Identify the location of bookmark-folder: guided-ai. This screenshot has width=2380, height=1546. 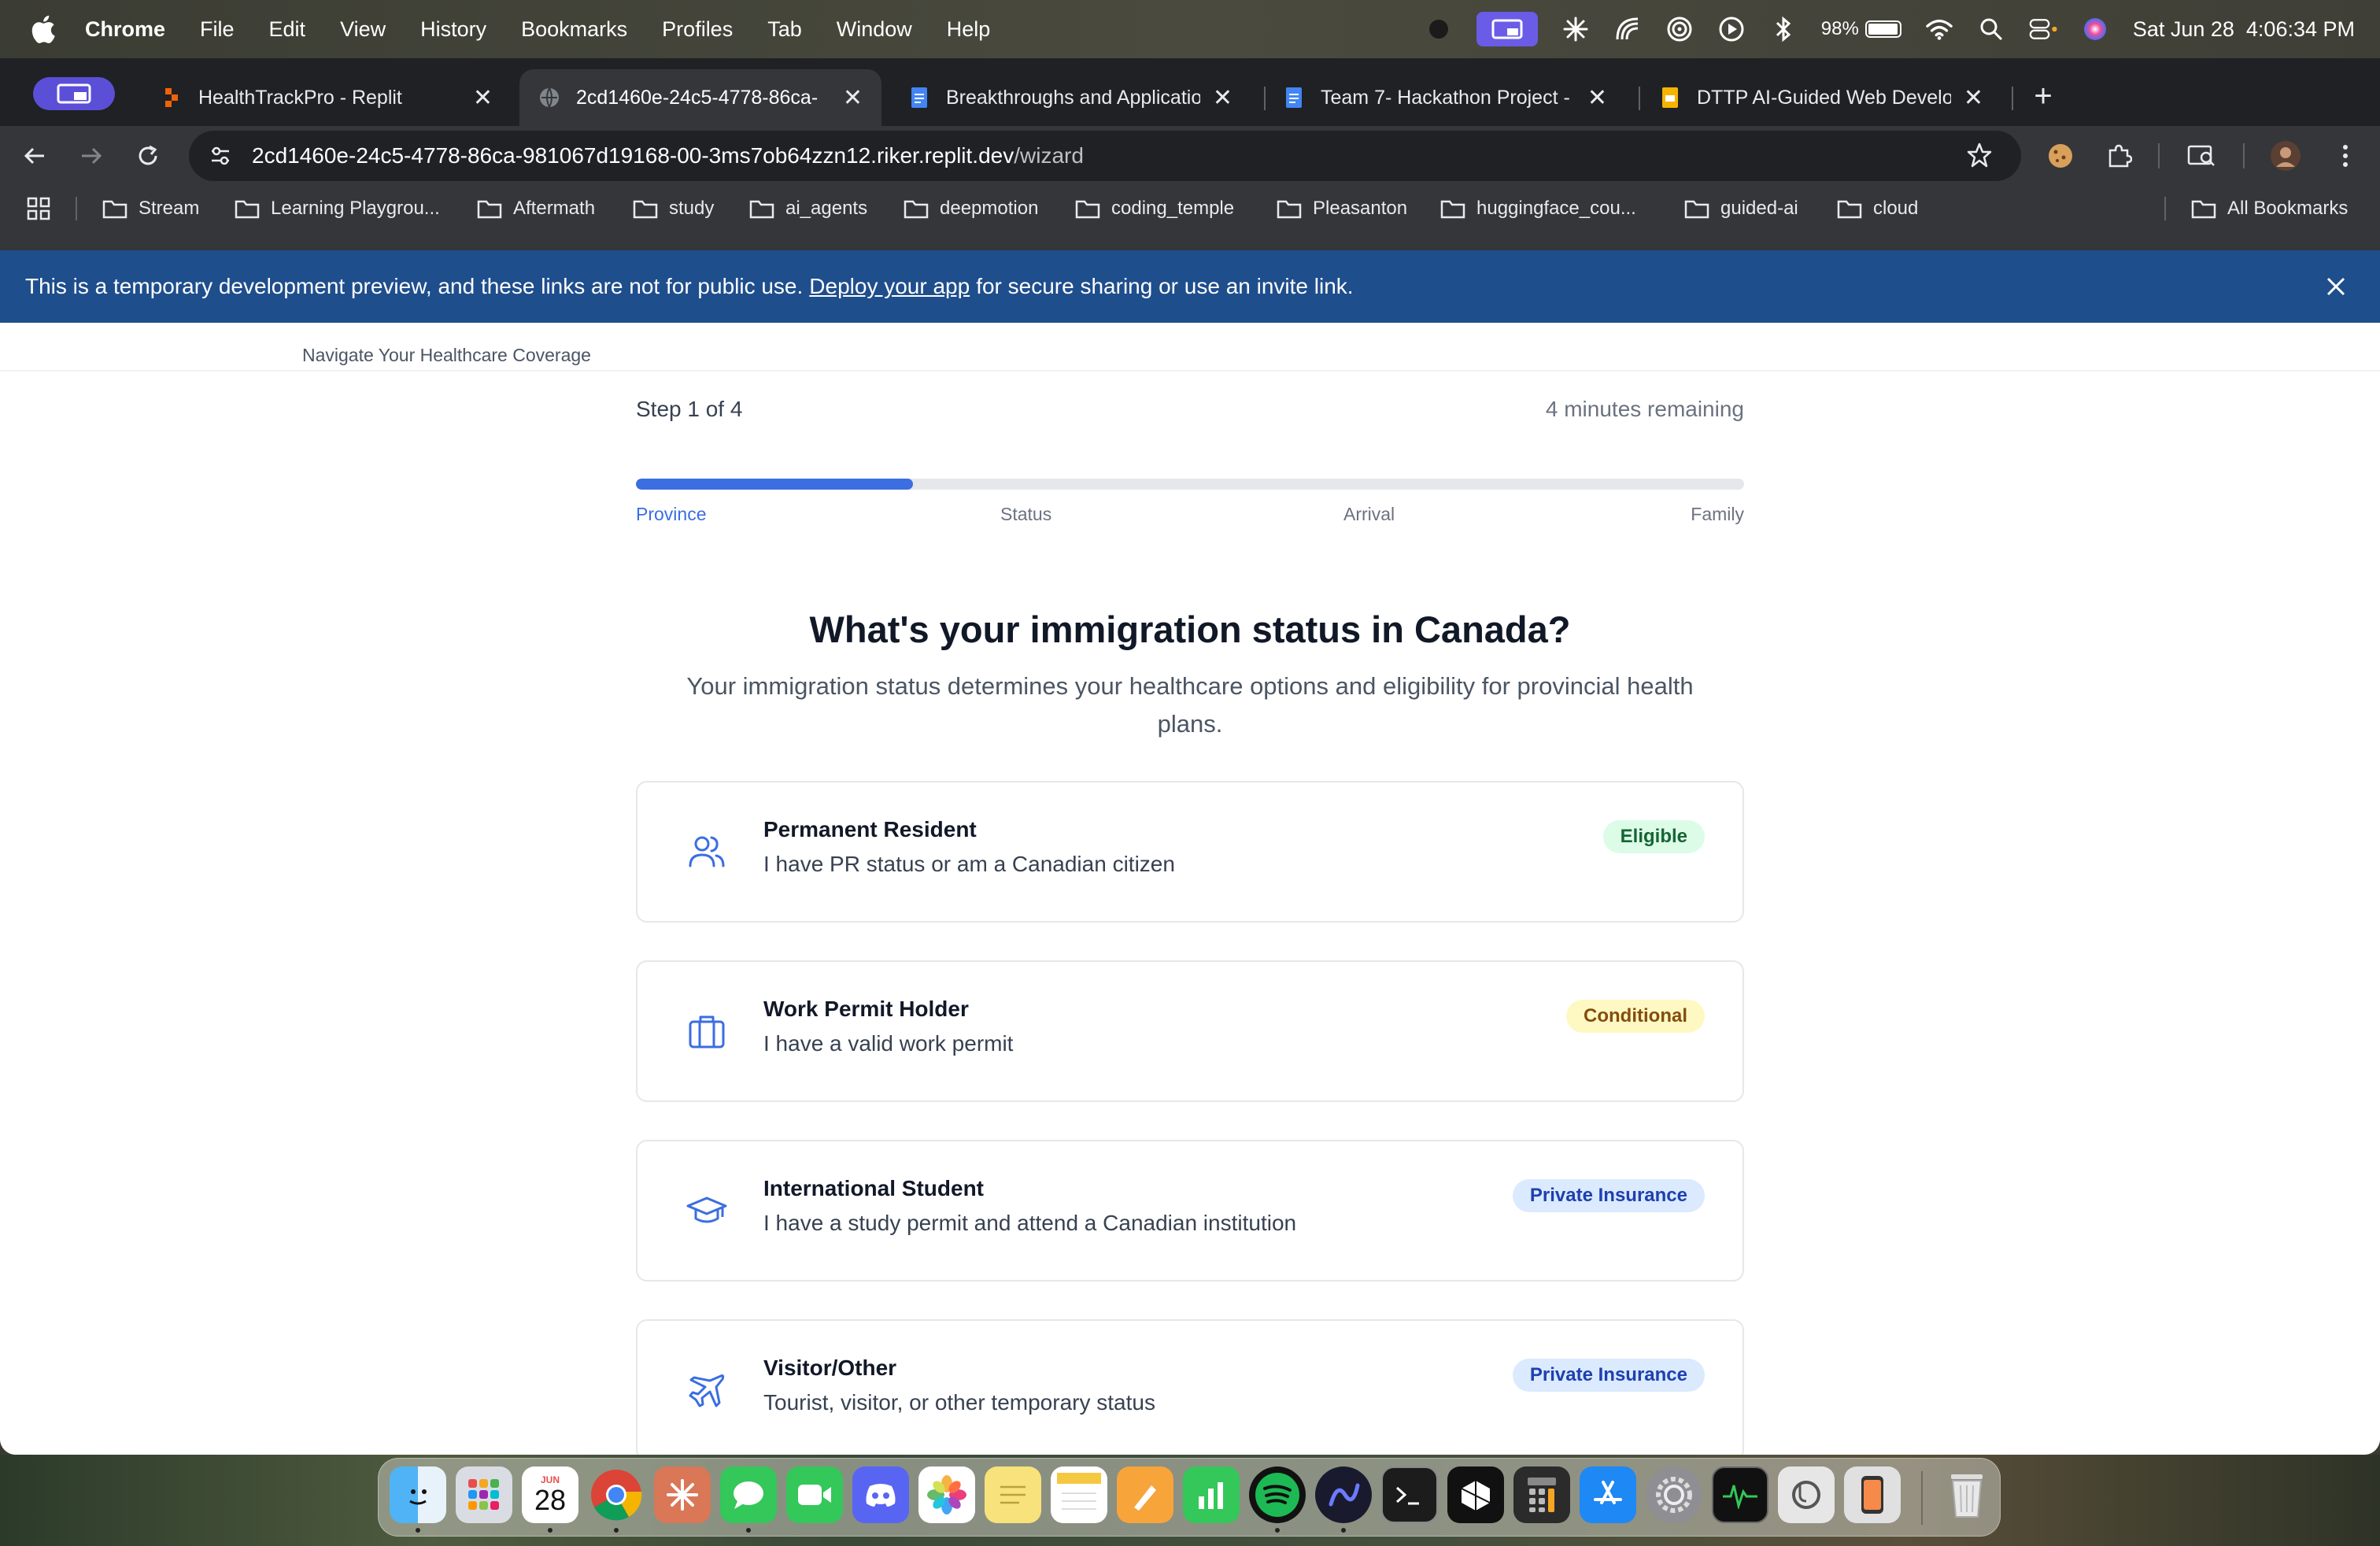
(1741, 209).